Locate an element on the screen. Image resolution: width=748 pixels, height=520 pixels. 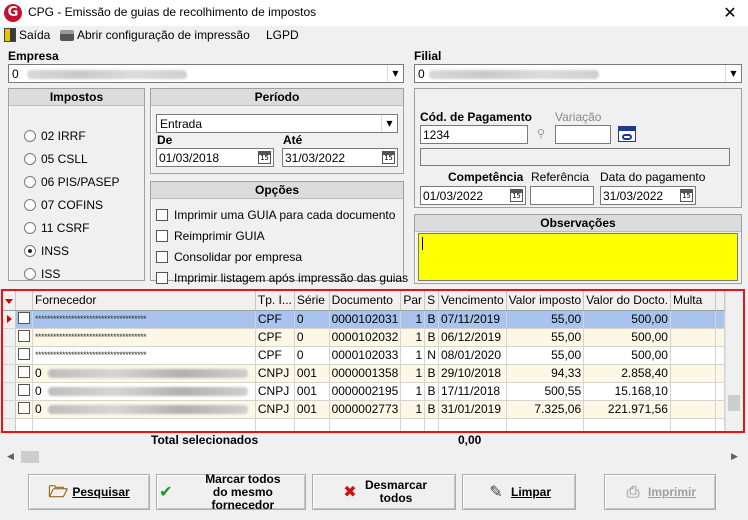
de-date-field: 01/03/2018 15 is located at coordinates (215, 157).